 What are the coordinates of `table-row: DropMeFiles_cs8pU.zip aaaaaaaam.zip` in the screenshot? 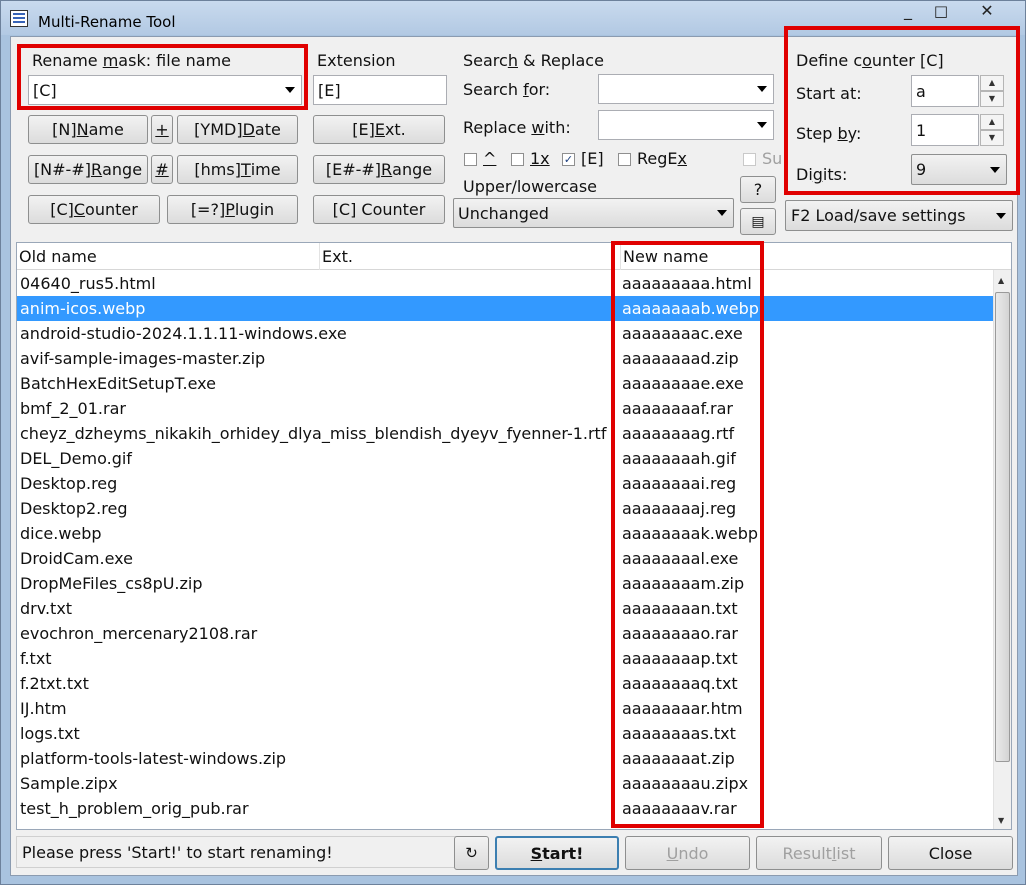 It's located at (506, 583).